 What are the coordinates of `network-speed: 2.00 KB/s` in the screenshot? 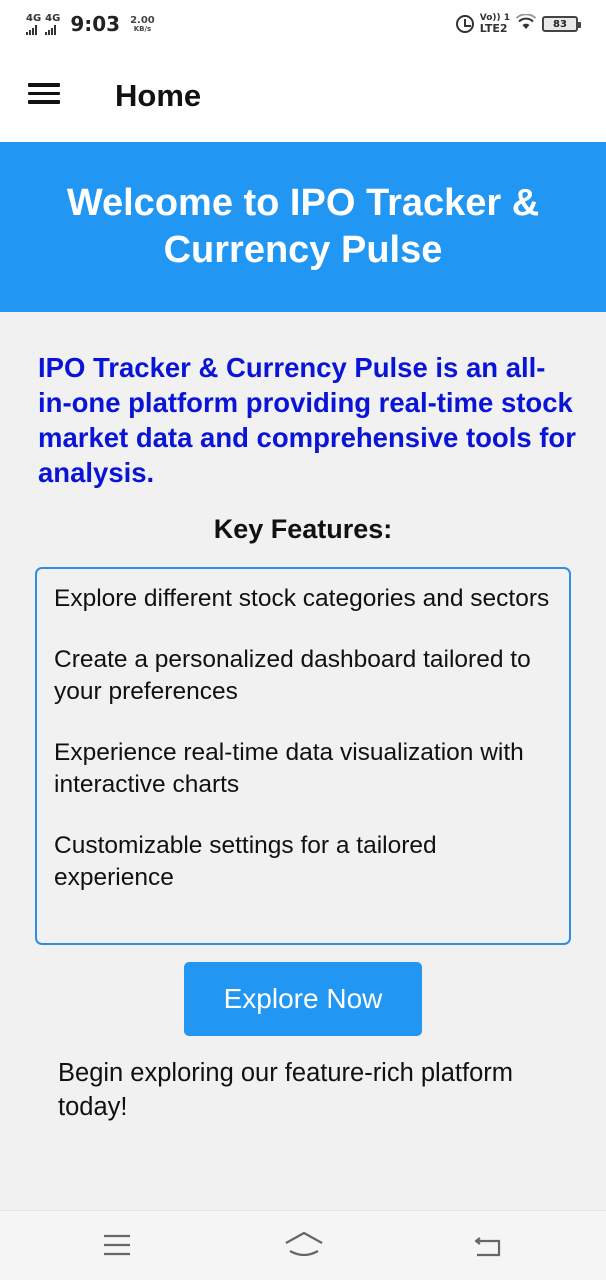 It's located at (142, 23).